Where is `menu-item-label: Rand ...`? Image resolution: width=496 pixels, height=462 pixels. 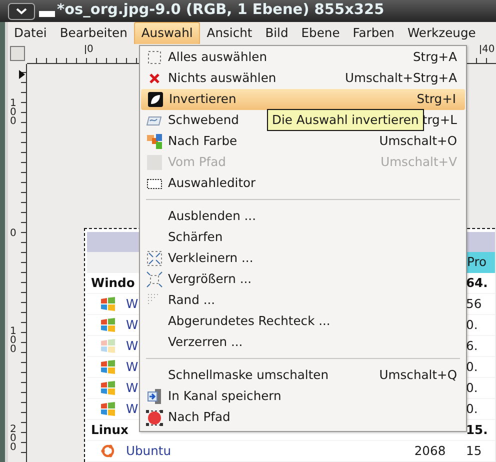
menu-item-label: Rand ... is located at coordinates (192, 301).